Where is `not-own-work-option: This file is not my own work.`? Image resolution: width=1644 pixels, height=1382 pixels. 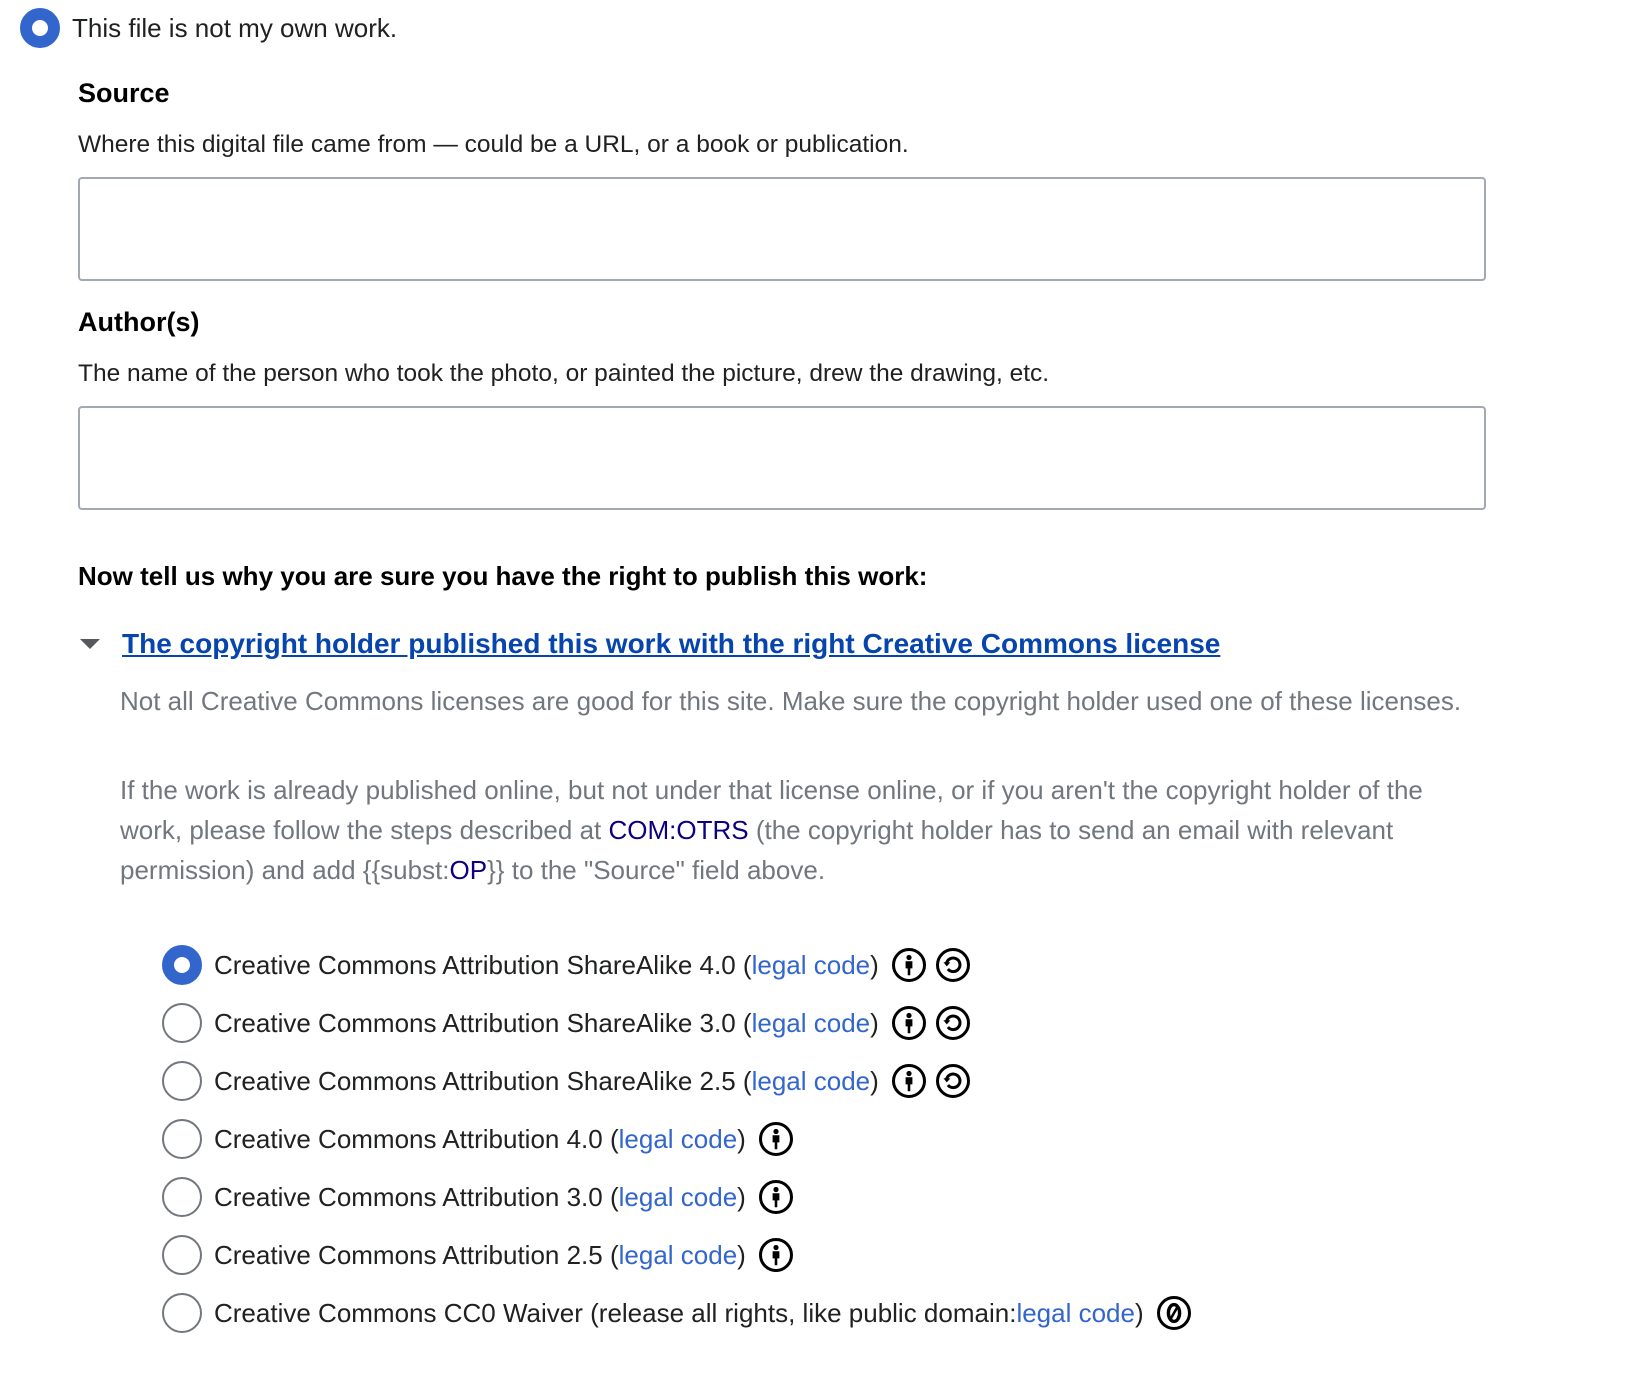
not-own-work-option: This file is not my own work. is located at coordinates (208, 28).